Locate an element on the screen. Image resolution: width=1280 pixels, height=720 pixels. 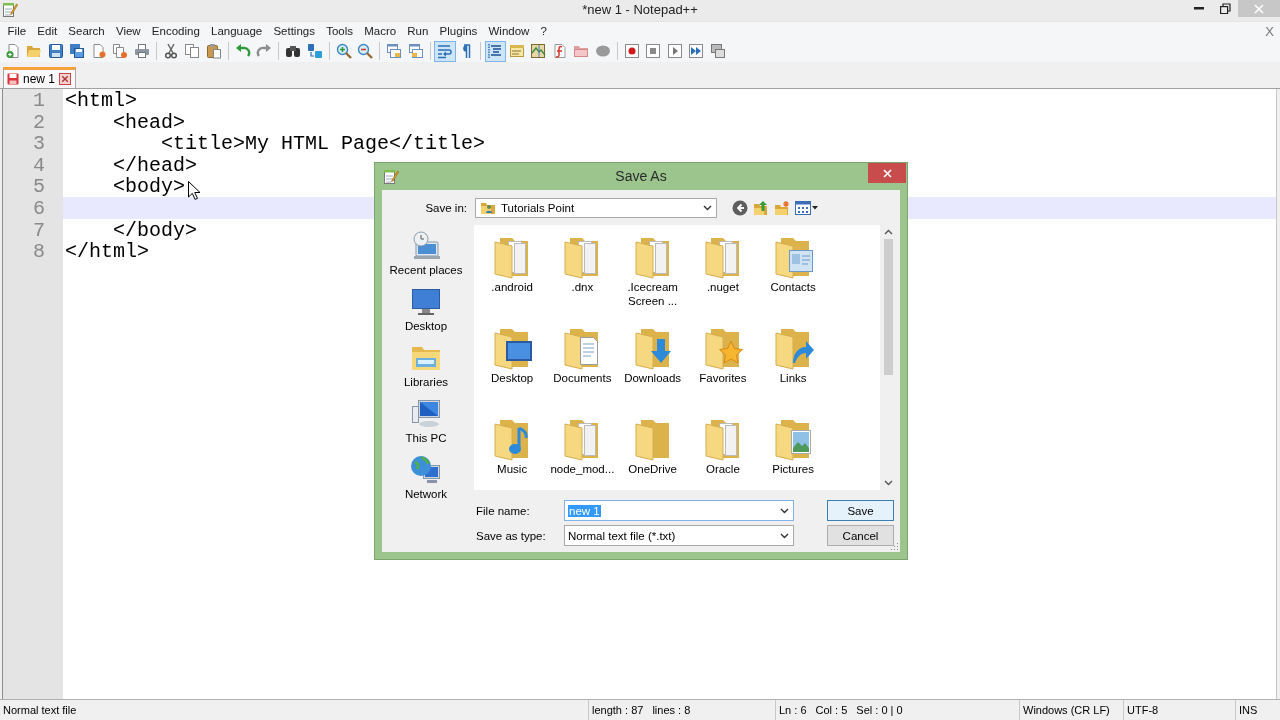
status-text: Windows (CR LF) is located at coordinates (1066, 710).